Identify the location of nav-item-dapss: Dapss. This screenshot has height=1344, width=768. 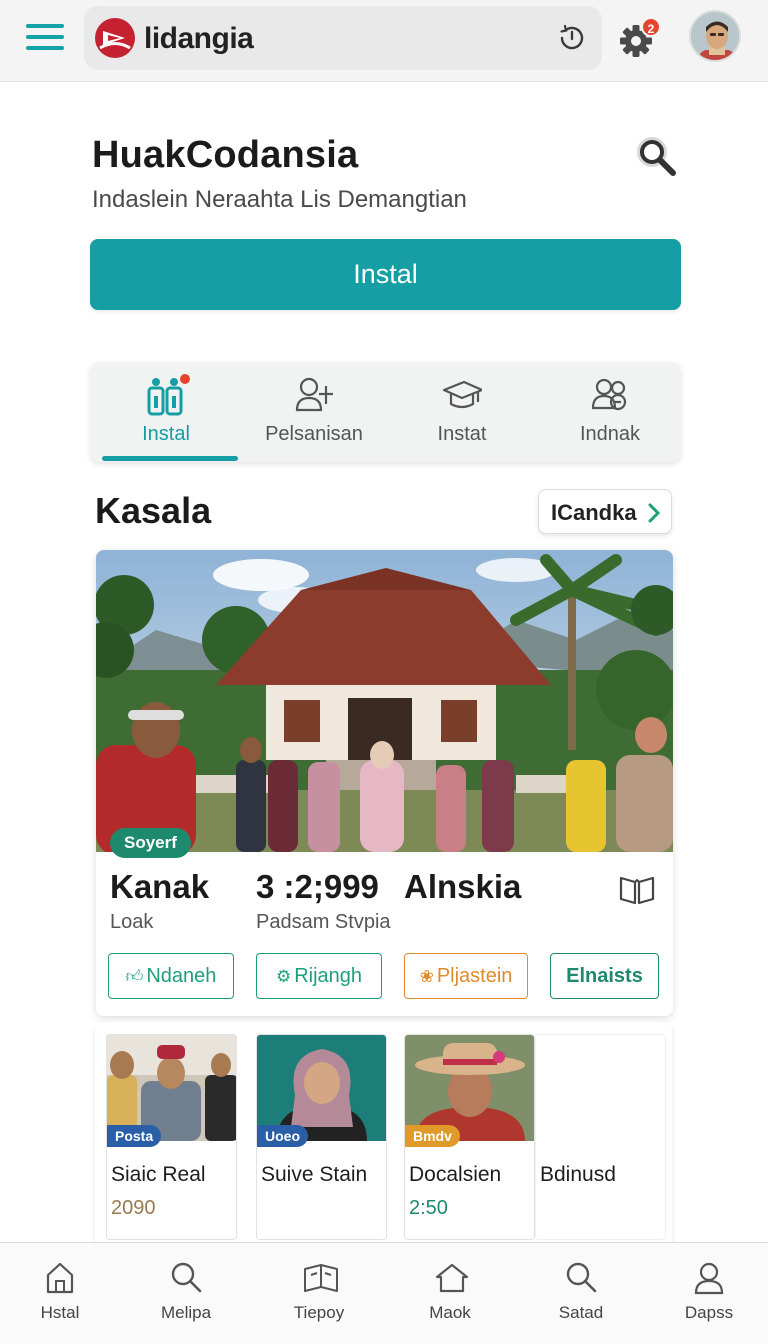
(706, 1293).